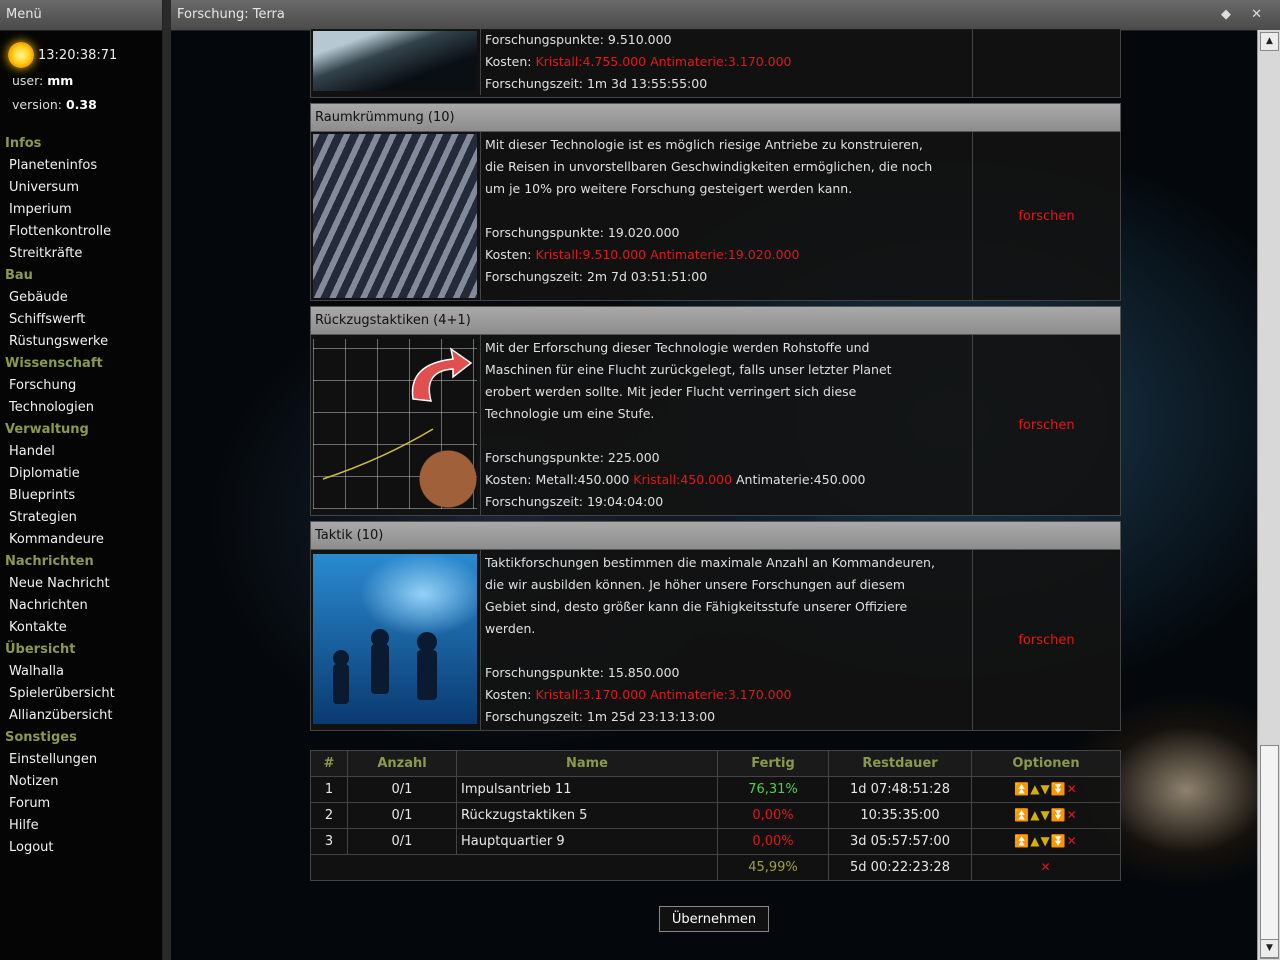 This screenshot has width=1280, height=960. Describe the element at coordinates (23, 143) in the screenshot. I see `menu-category: Infos` at that location.